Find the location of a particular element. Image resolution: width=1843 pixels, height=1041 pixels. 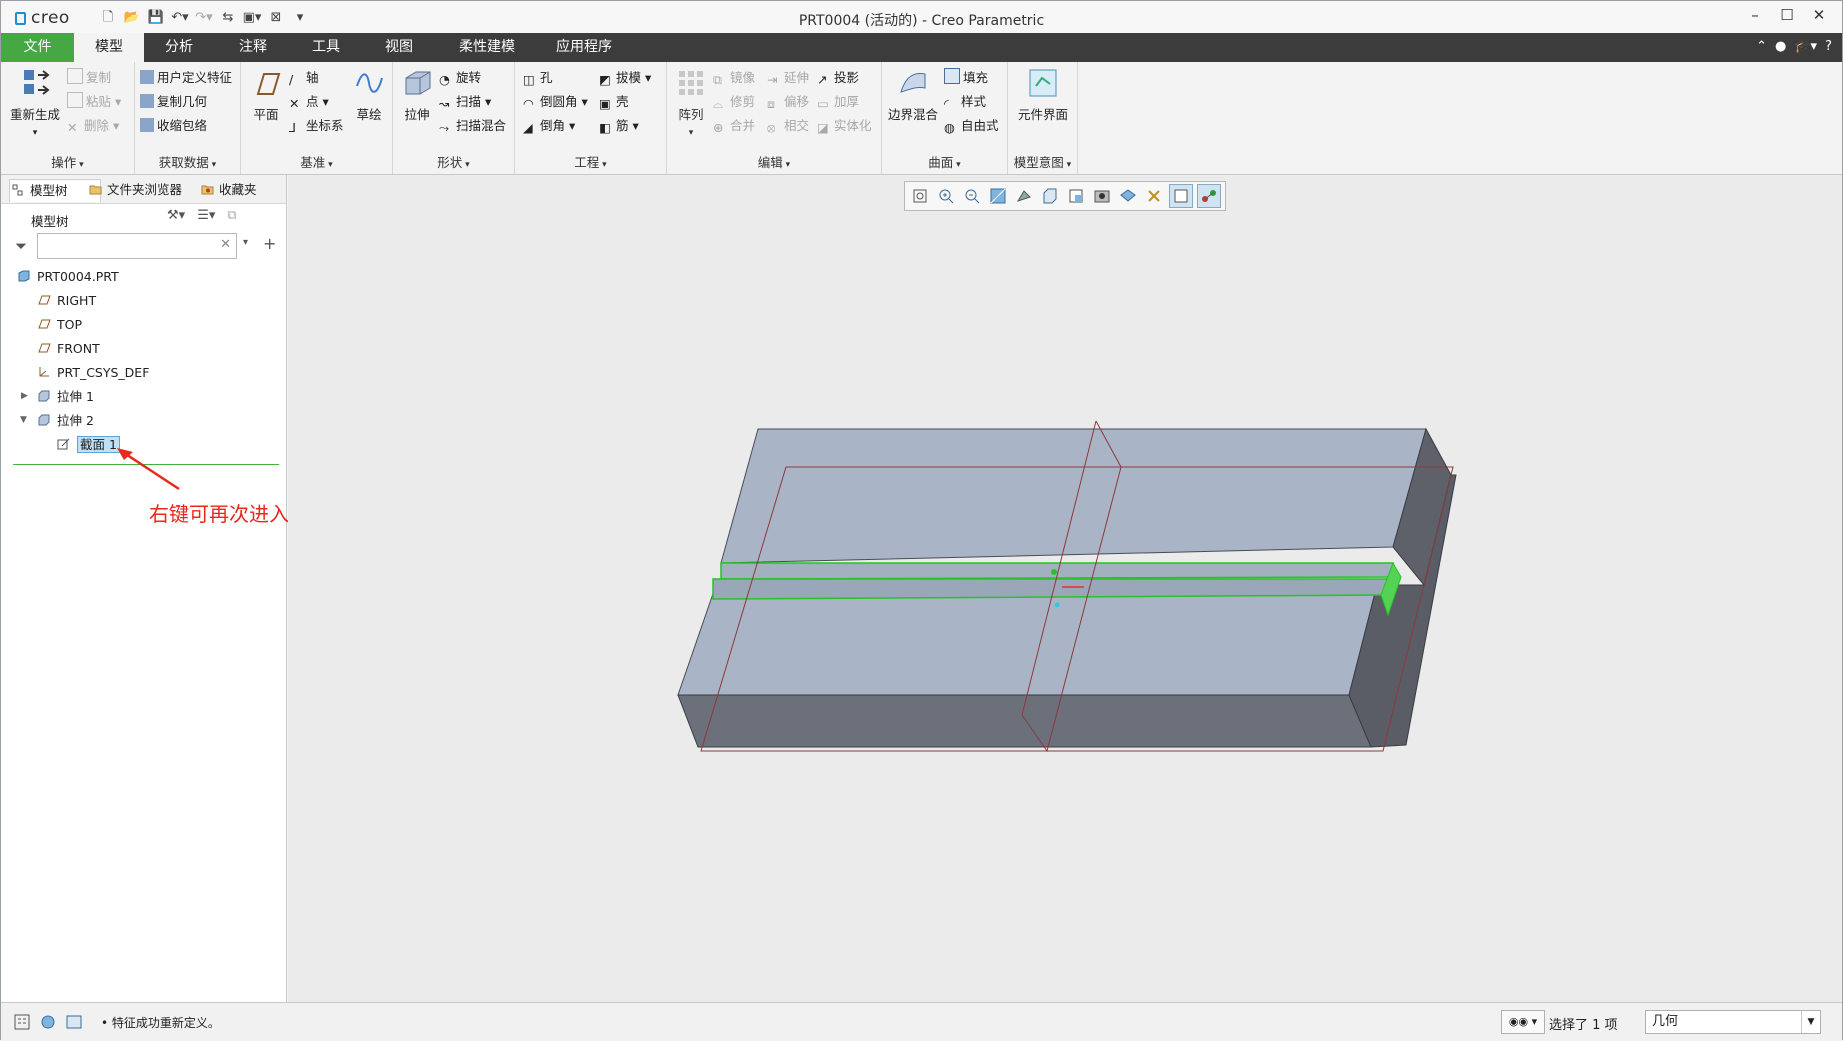

tab-analysis: 分析 is located at coordinates (179, 47).